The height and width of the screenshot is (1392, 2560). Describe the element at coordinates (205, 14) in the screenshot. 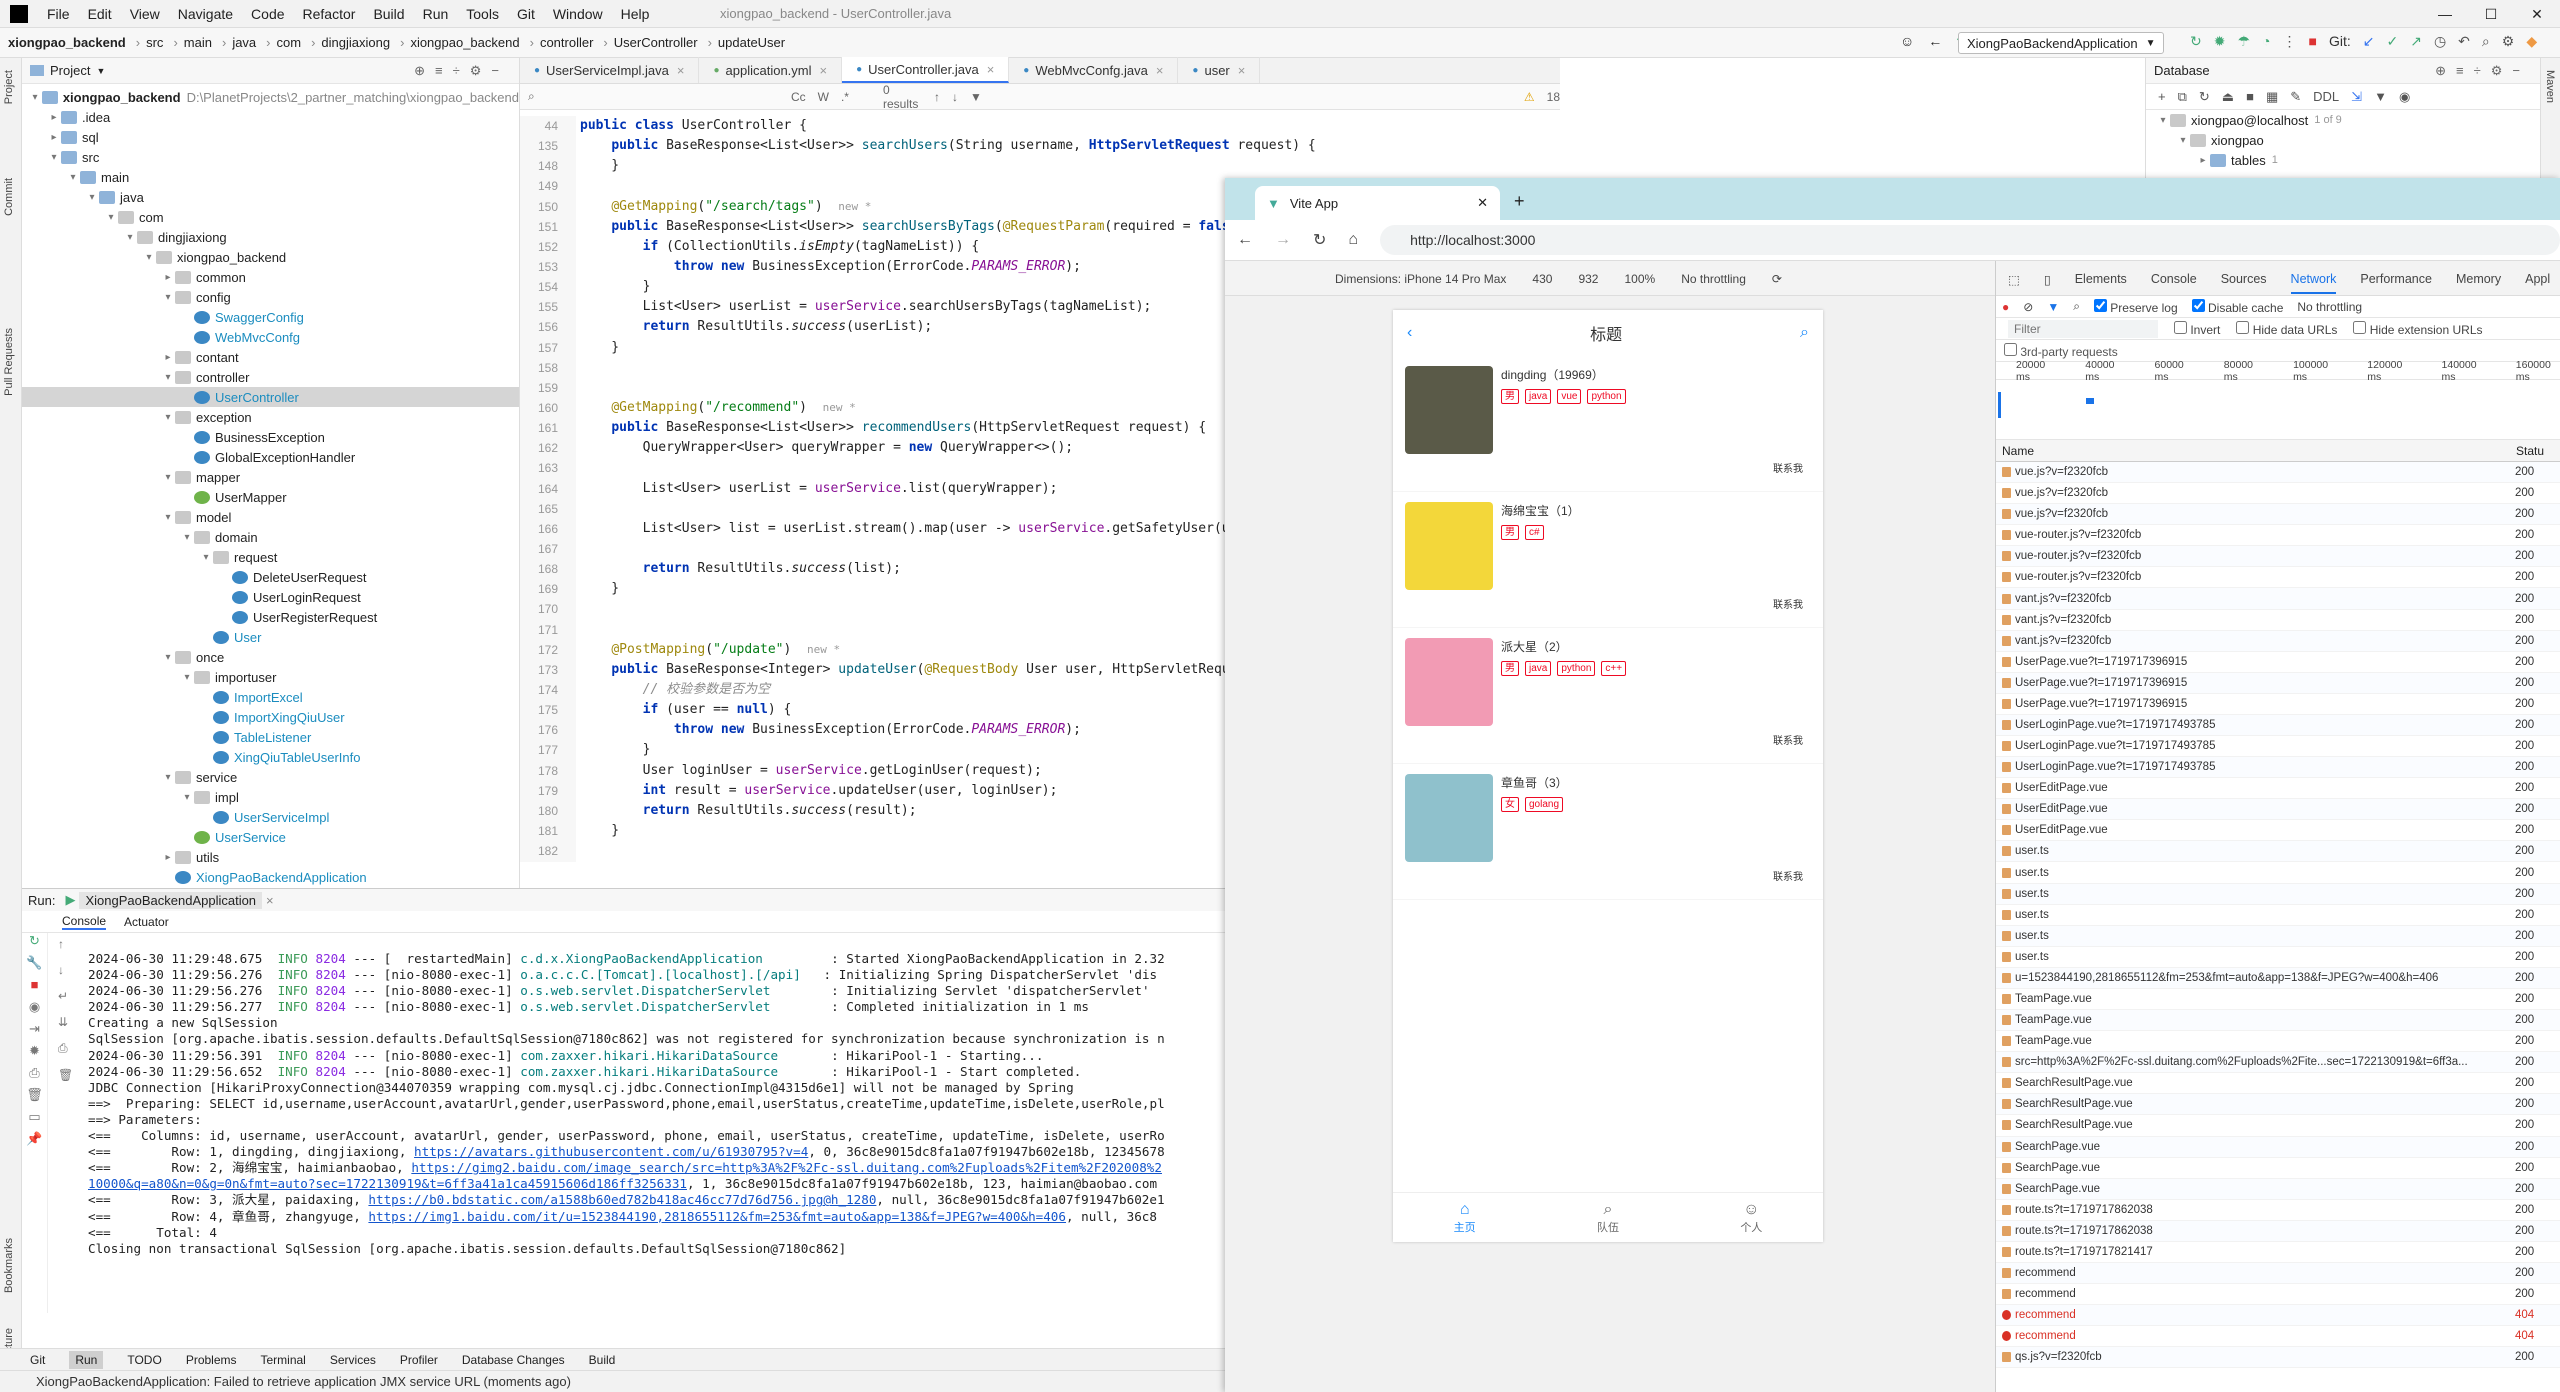

I see `menu-item-navigate: Navigate` at that location.